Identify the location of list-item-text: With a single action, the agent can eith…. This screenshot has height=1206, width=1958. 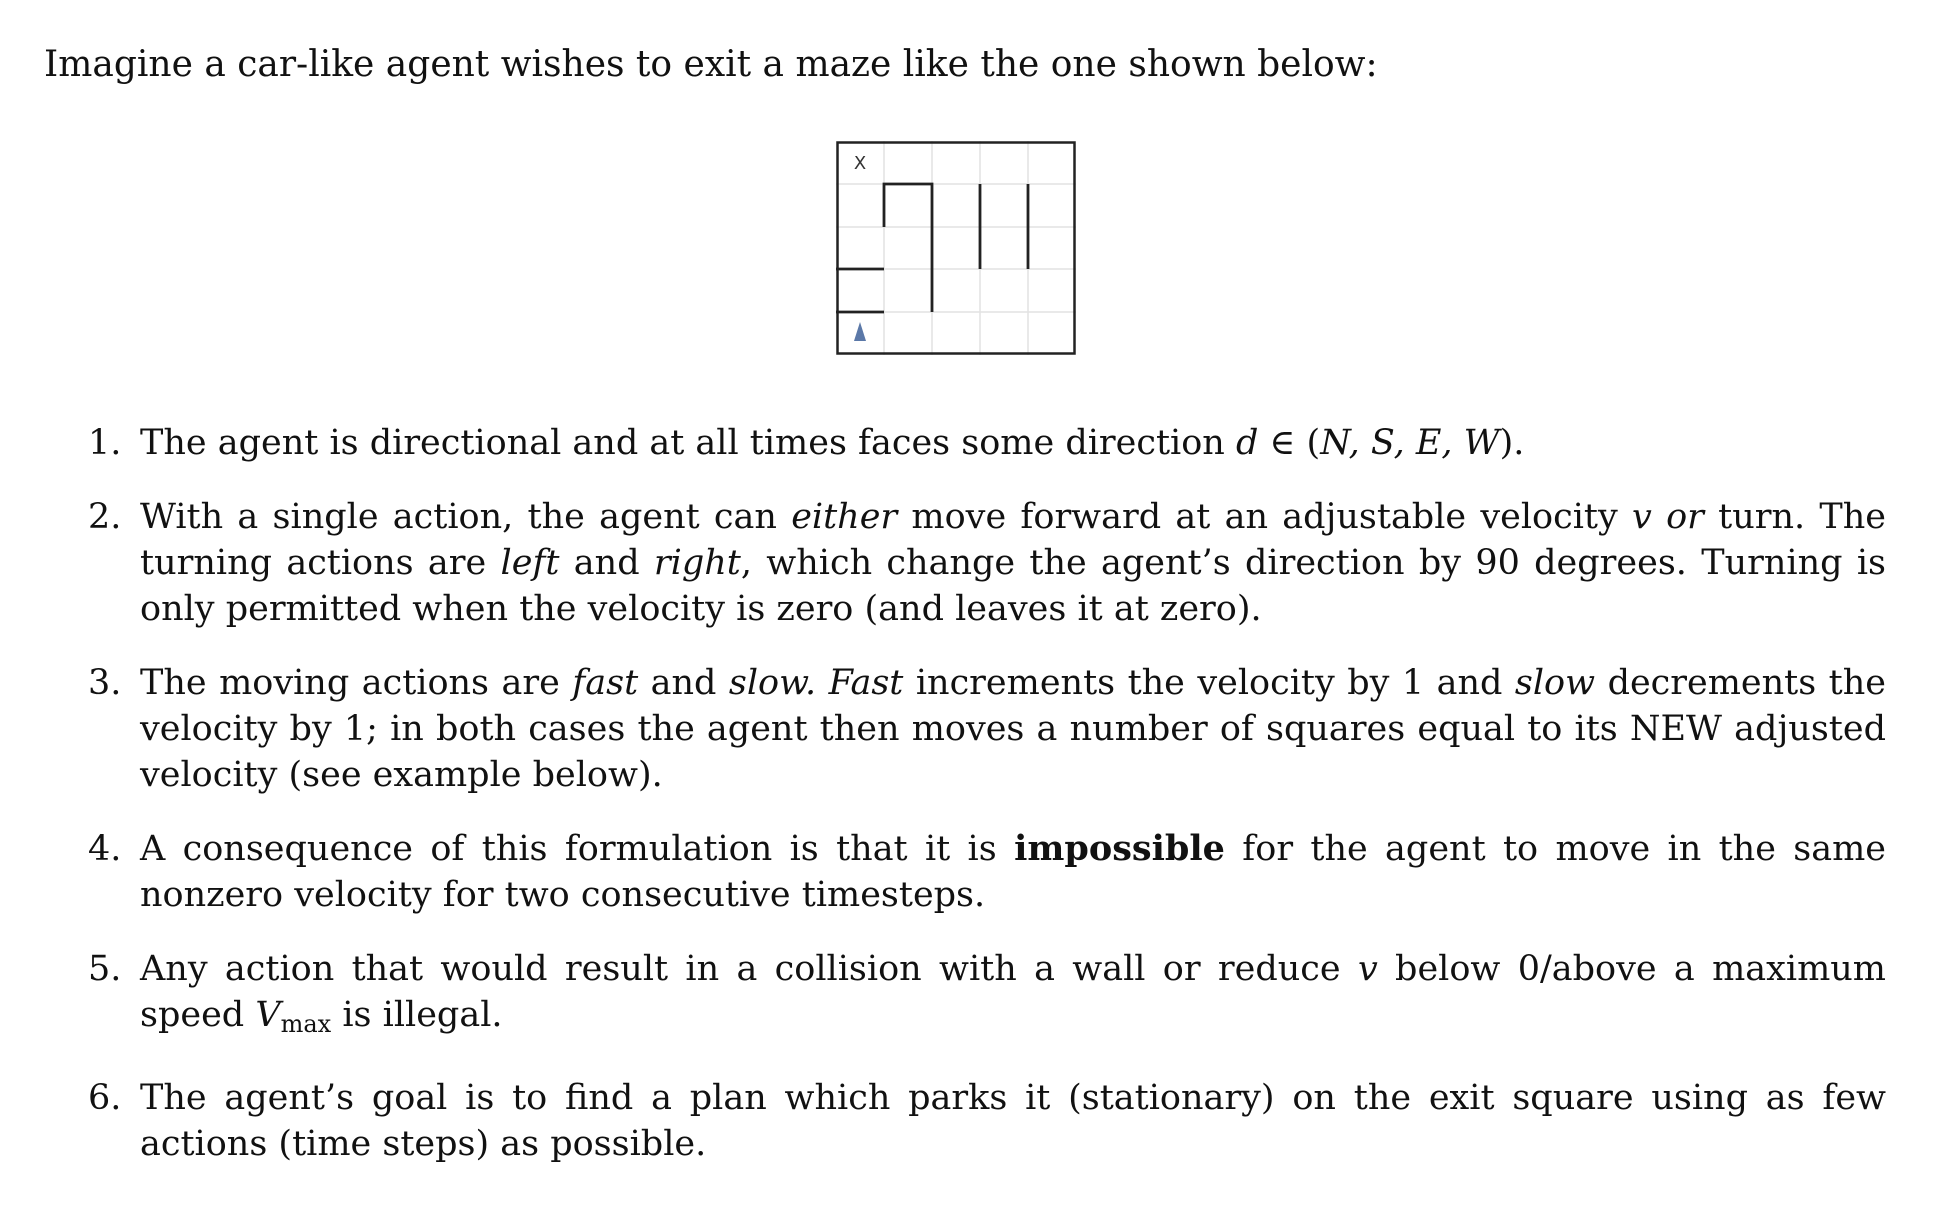
(1013, 563).